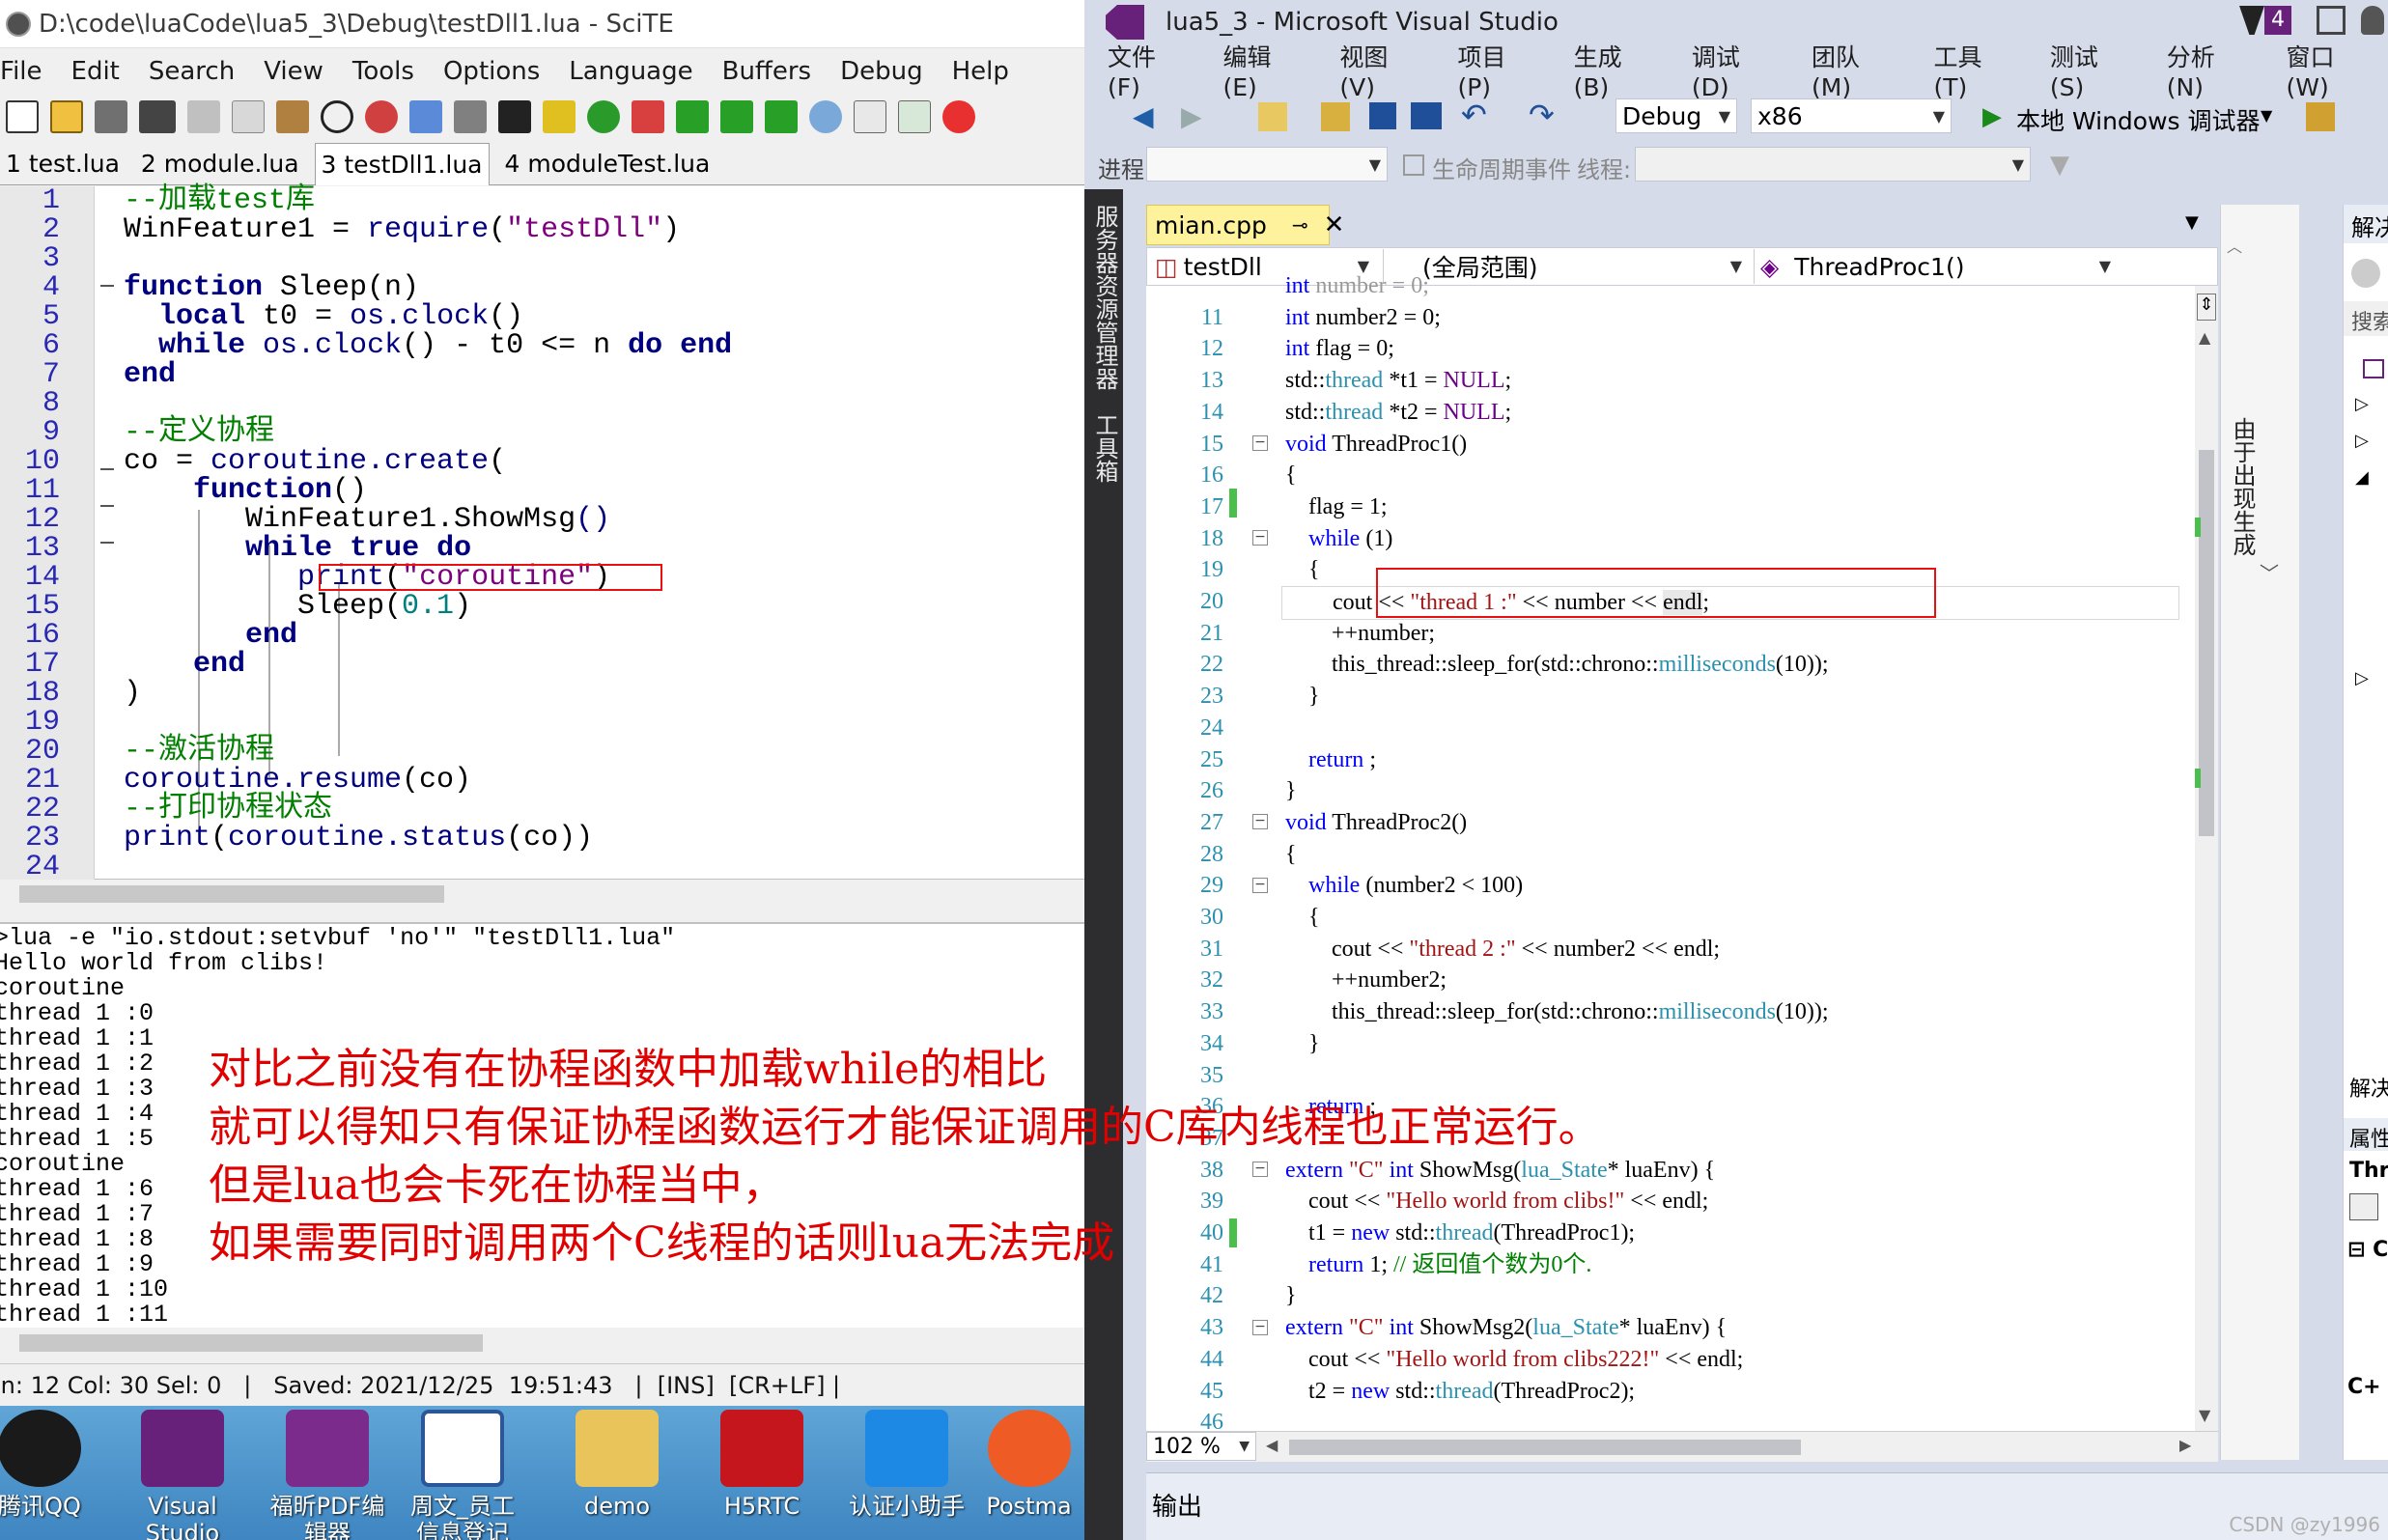  What do you see at coordinates (1936, 267) in the screenshot?
I see `member-dropdown: ◈ ThreadProc1() ▼` at bounding box center [1936, 267].